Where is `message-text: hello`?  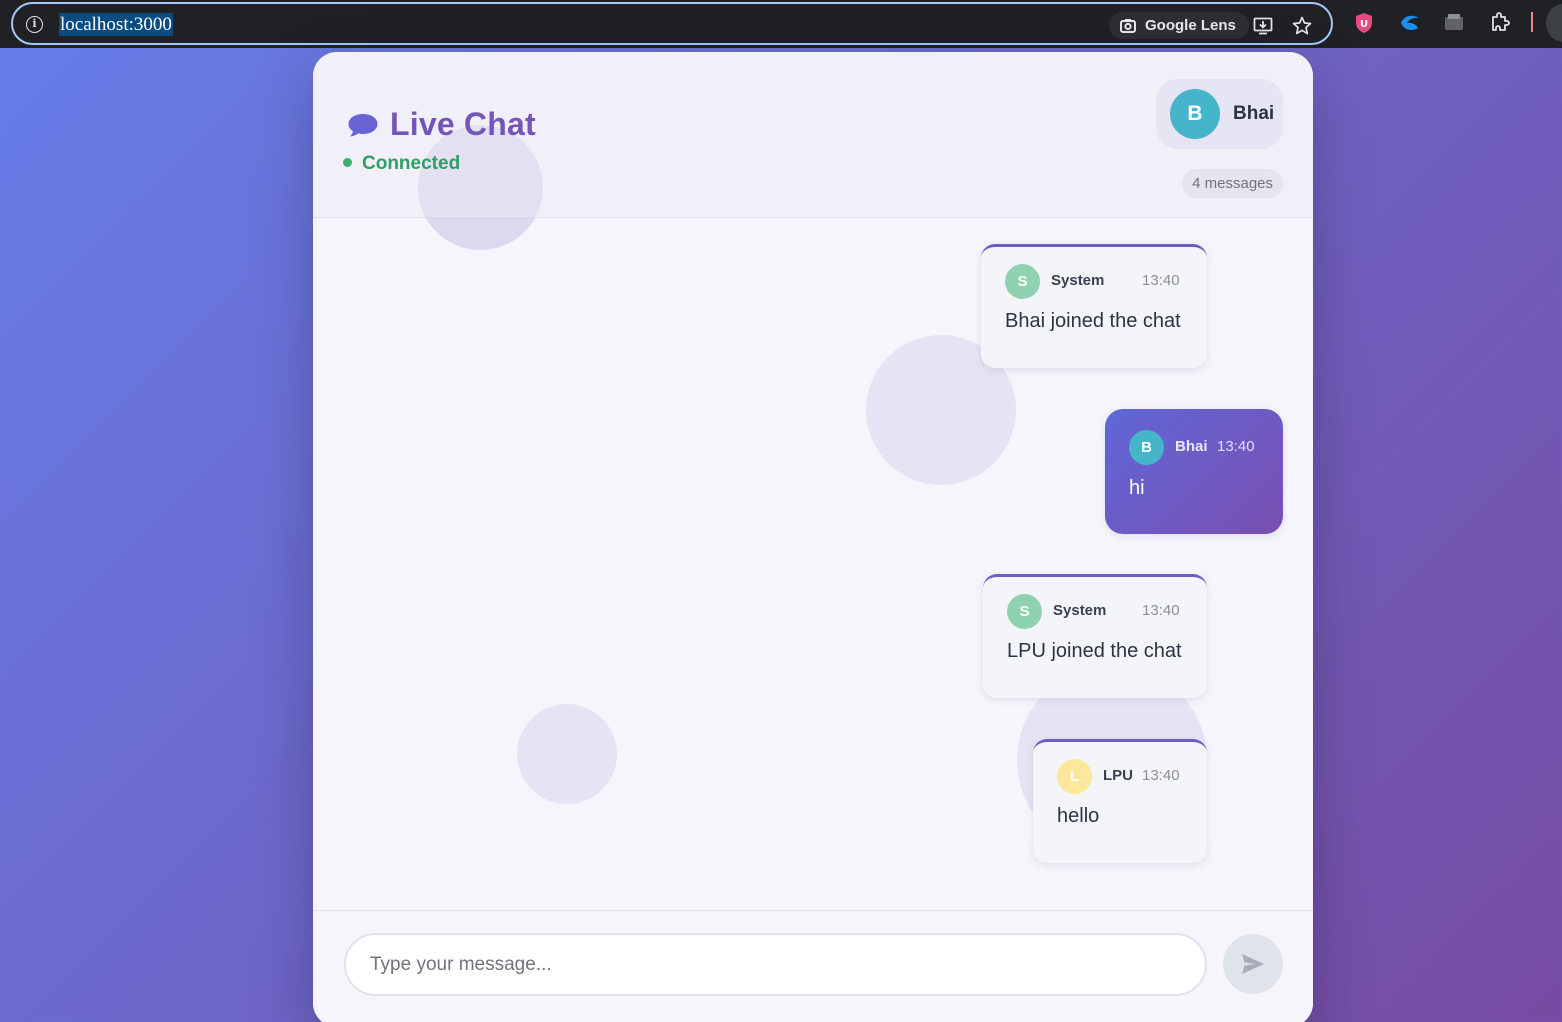 message-text: hello is located at coordinates (1078, 816).